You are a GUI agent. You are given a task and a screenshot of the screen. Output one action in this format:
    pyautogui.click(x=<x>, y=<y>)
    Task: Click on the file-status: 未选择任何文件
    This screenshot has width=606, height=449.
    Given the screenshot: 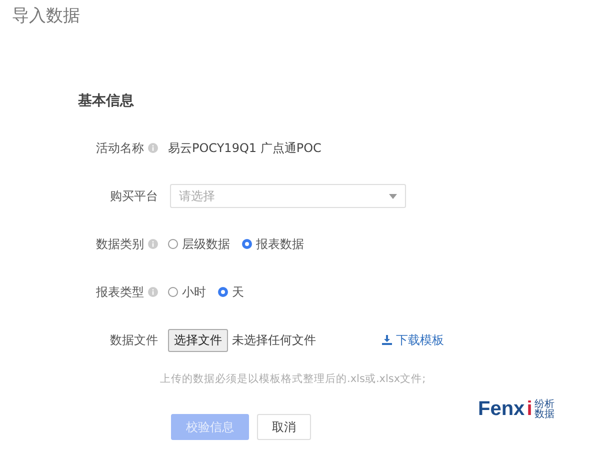 What is the action you would take?
    pyautogui.click(x=274, y=340)
    